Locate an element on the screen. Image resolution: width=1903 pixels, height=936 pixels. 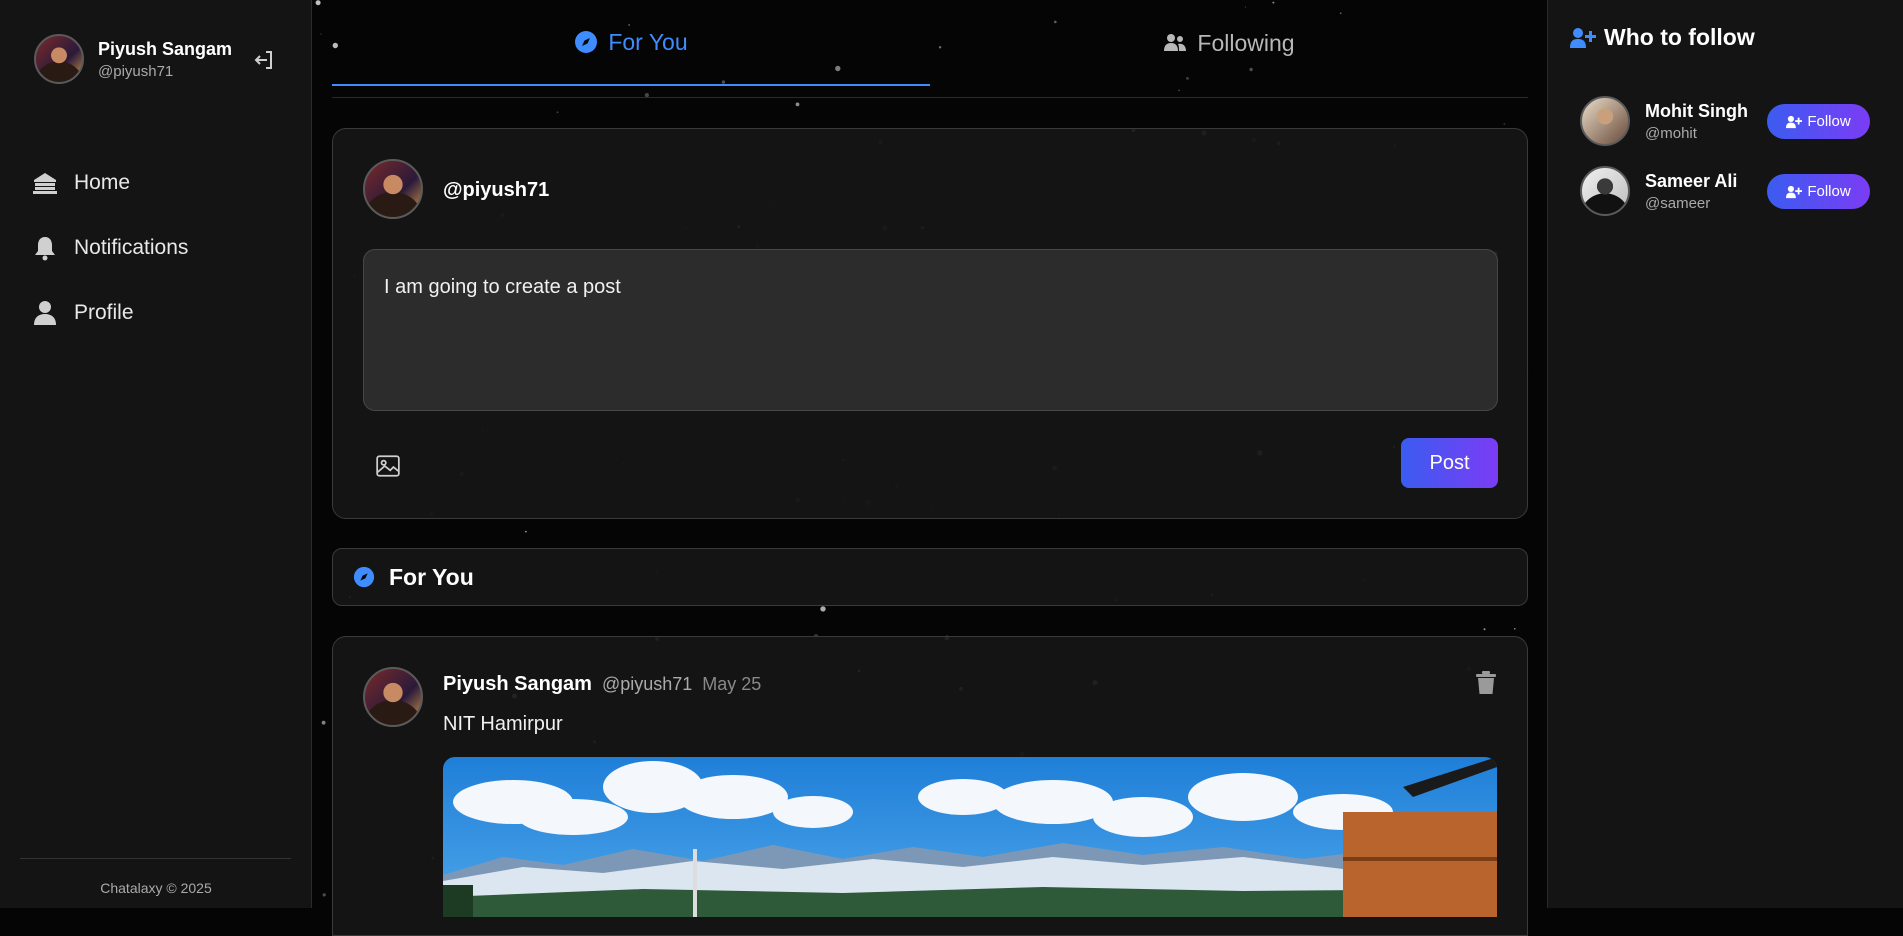
image-upload-icon is located at coordinates (388, 466).